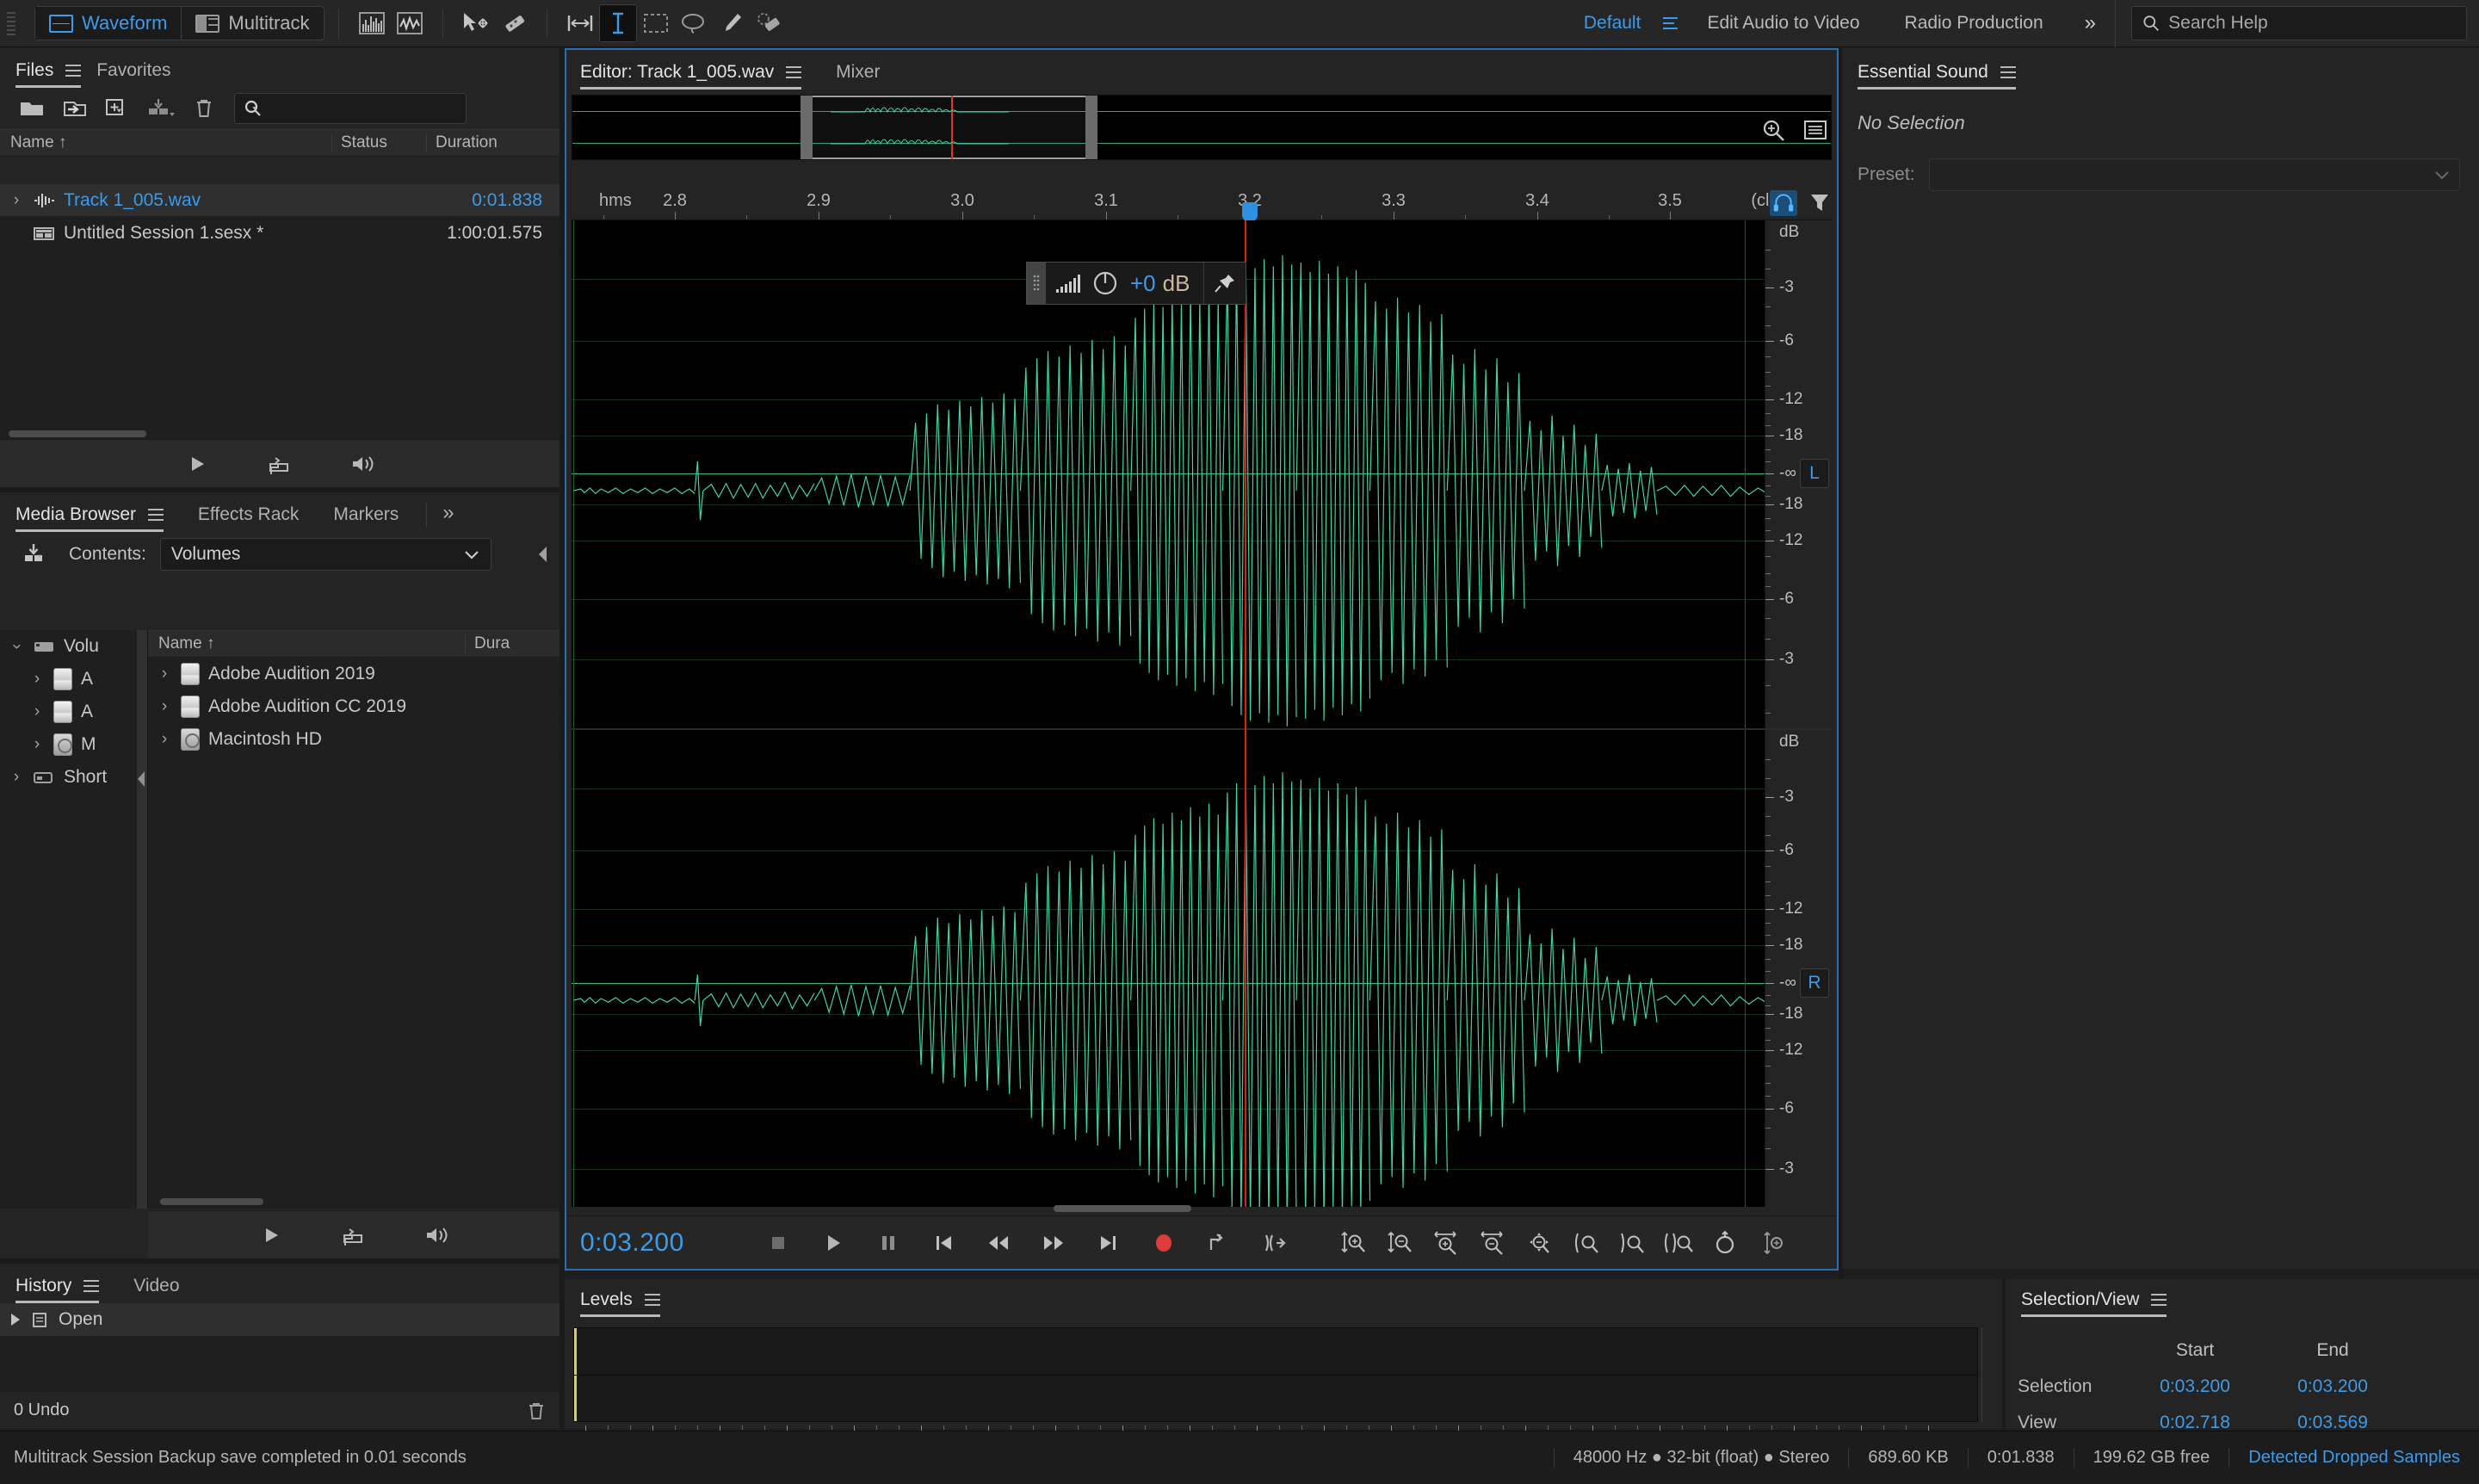  I want to click on drag-grip-icon, so click(1036, 283).